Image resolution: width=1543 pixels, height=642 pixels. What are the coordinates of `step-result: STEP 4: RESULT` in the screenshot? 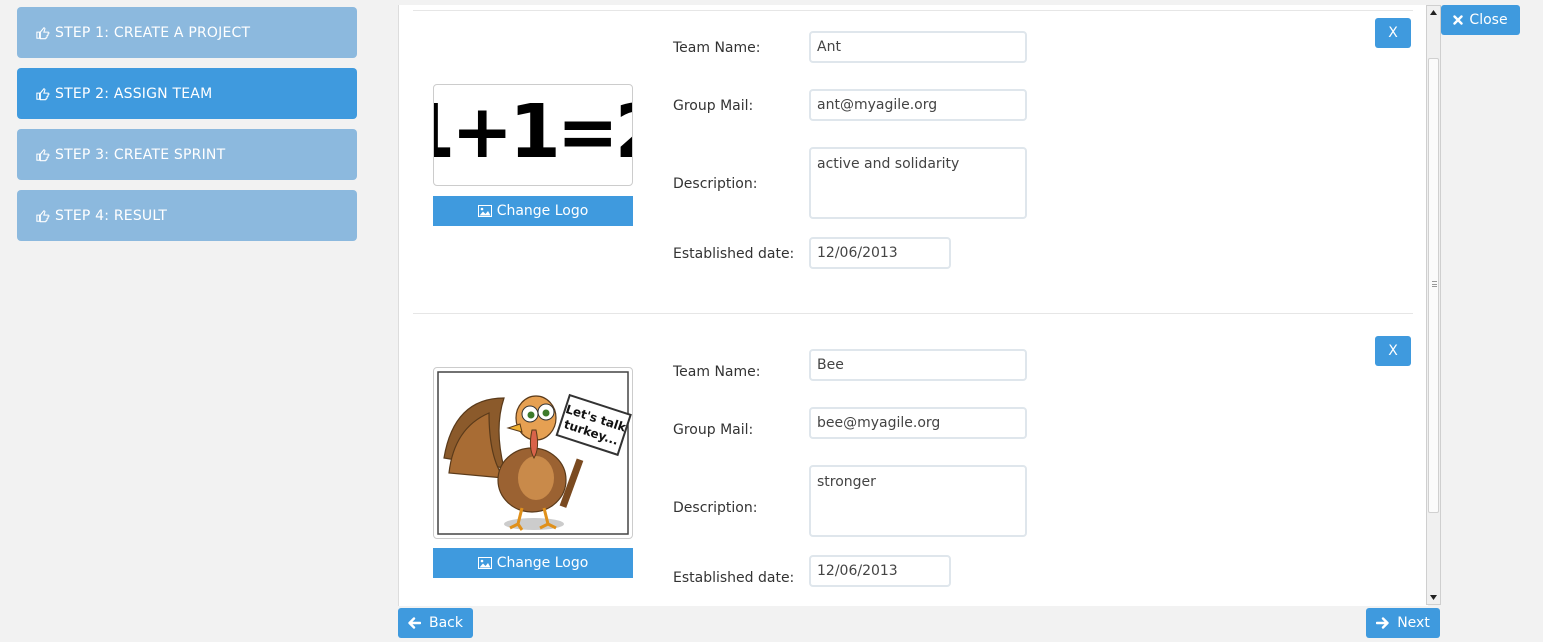 It's located at (187, 215).